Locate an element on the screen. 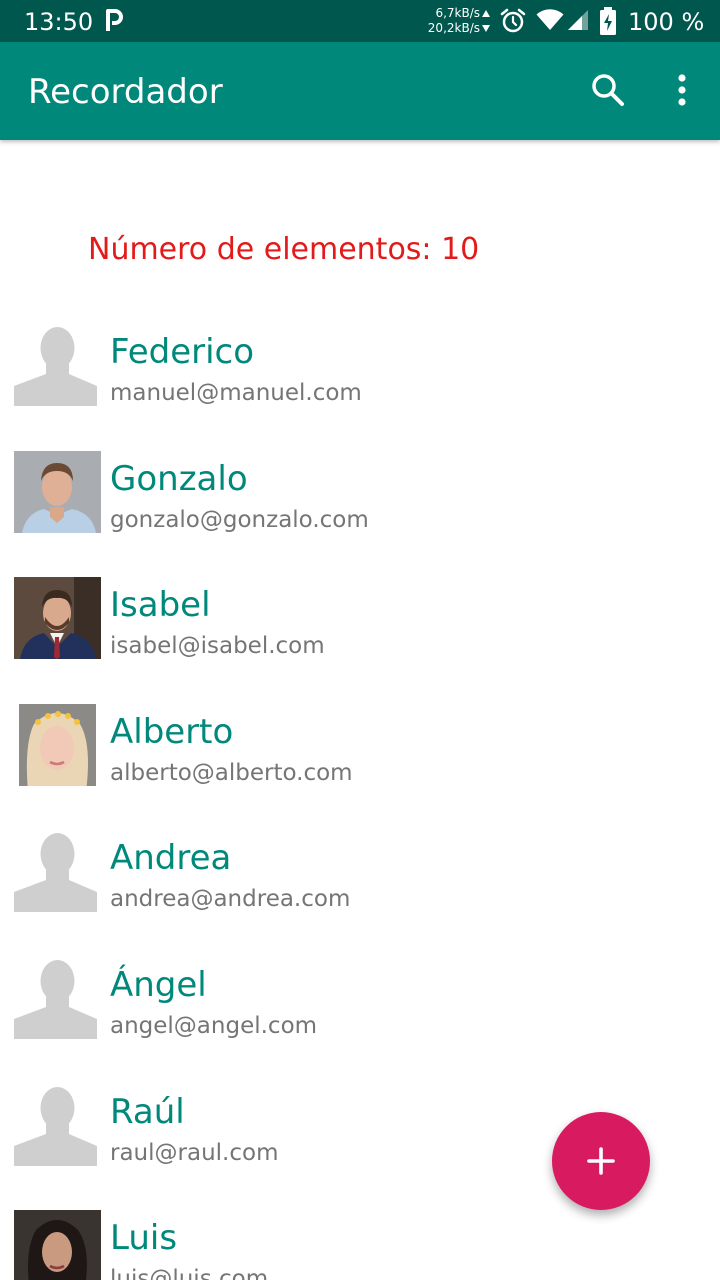 The height and width of the screenshot is (1280, 720). network-speed: 6,7kB/s 20,2kB/s is located at coordinates (452, 21).